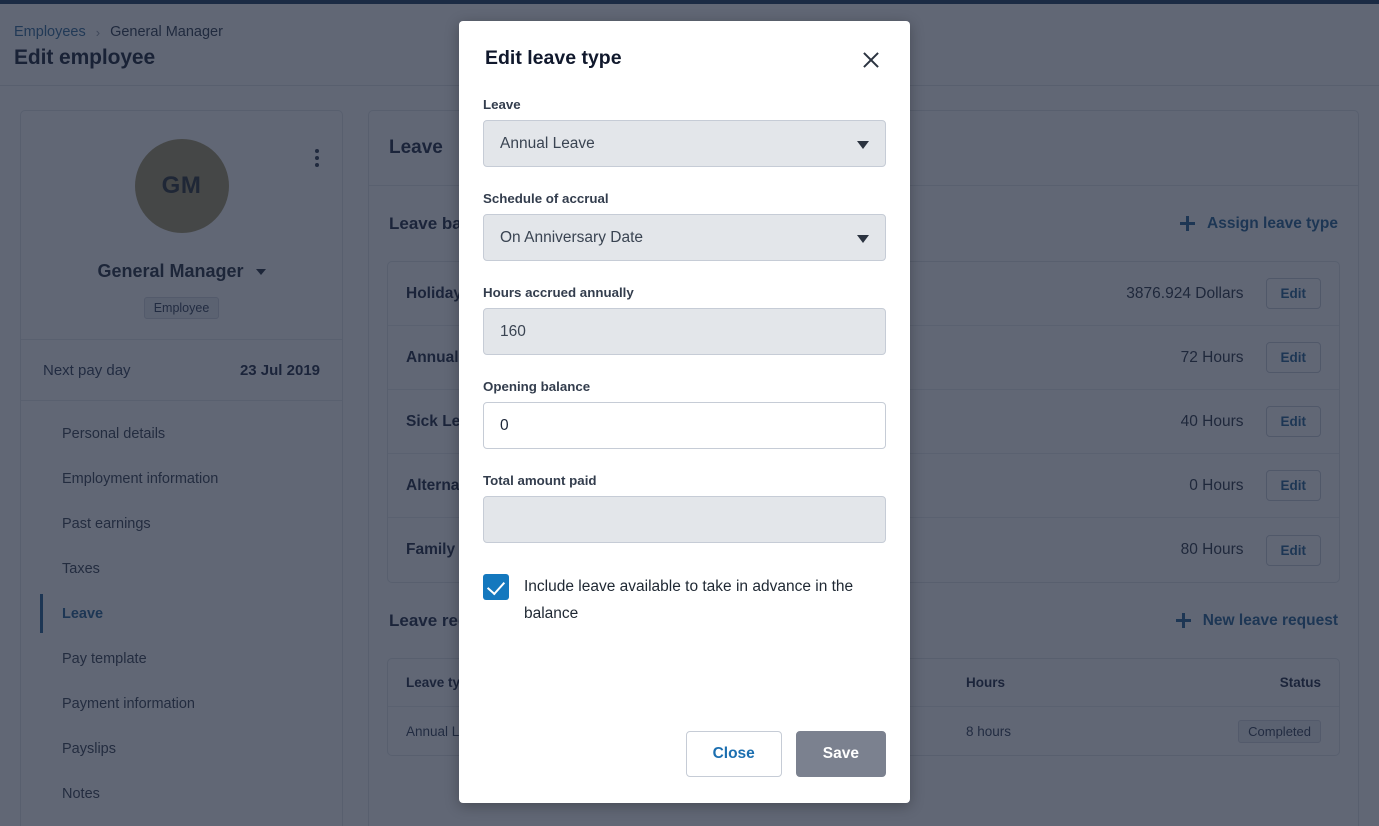  I want to click on total-amount-paid-input, so click(684, 519).